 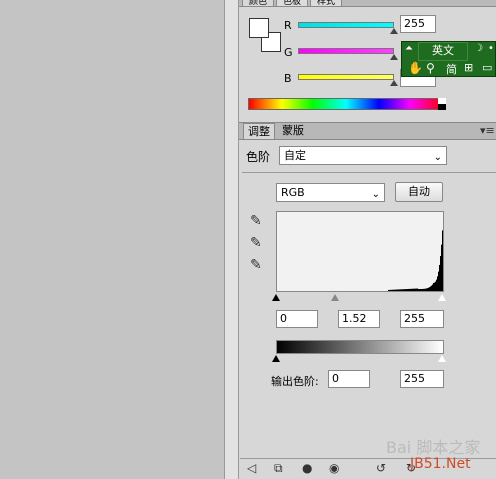 I want to click on tab-styles: 样式, so click(x=326, y=3).